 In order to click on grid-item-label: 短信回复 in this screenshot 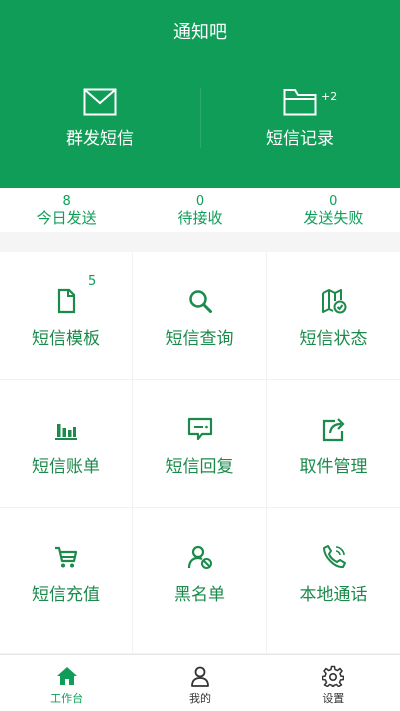, I will do `click(199, 467)`.